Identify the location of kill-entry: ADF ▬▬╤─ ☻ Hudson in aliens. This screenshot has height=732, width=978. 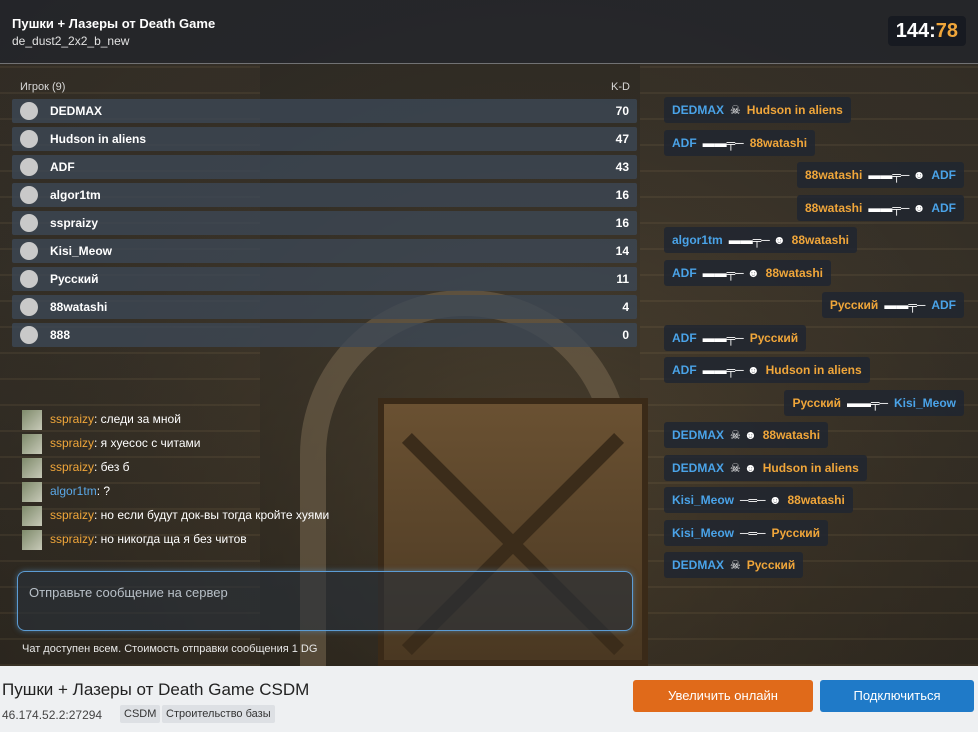
(767, 370).